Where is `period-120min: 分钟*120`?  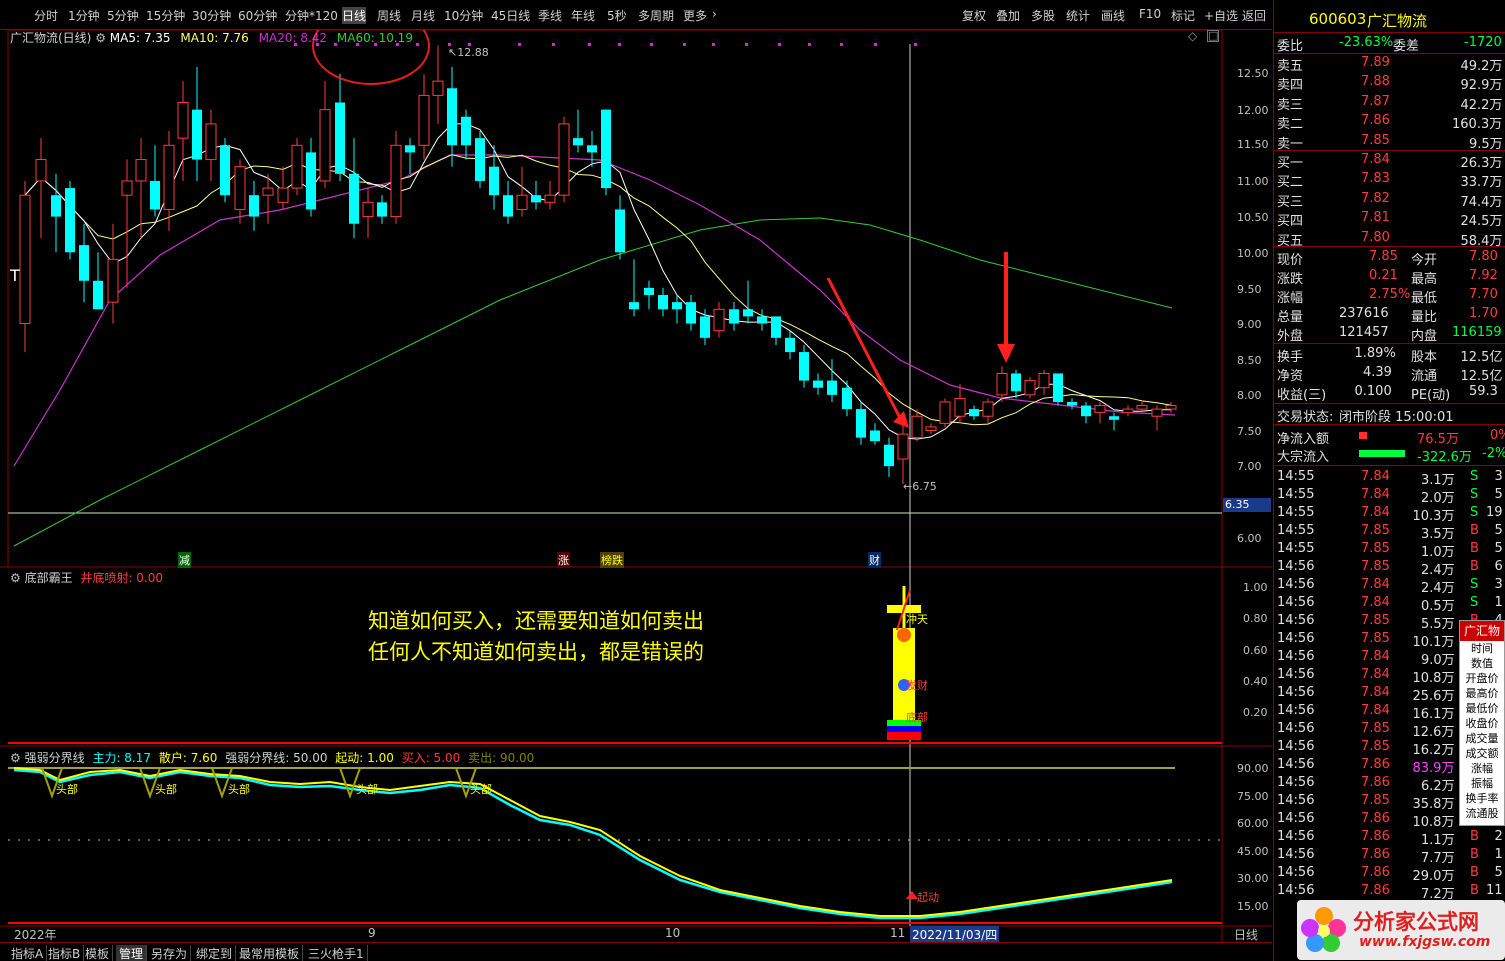 period-120min: 分钟*120 is located at coordinates (311, 15).